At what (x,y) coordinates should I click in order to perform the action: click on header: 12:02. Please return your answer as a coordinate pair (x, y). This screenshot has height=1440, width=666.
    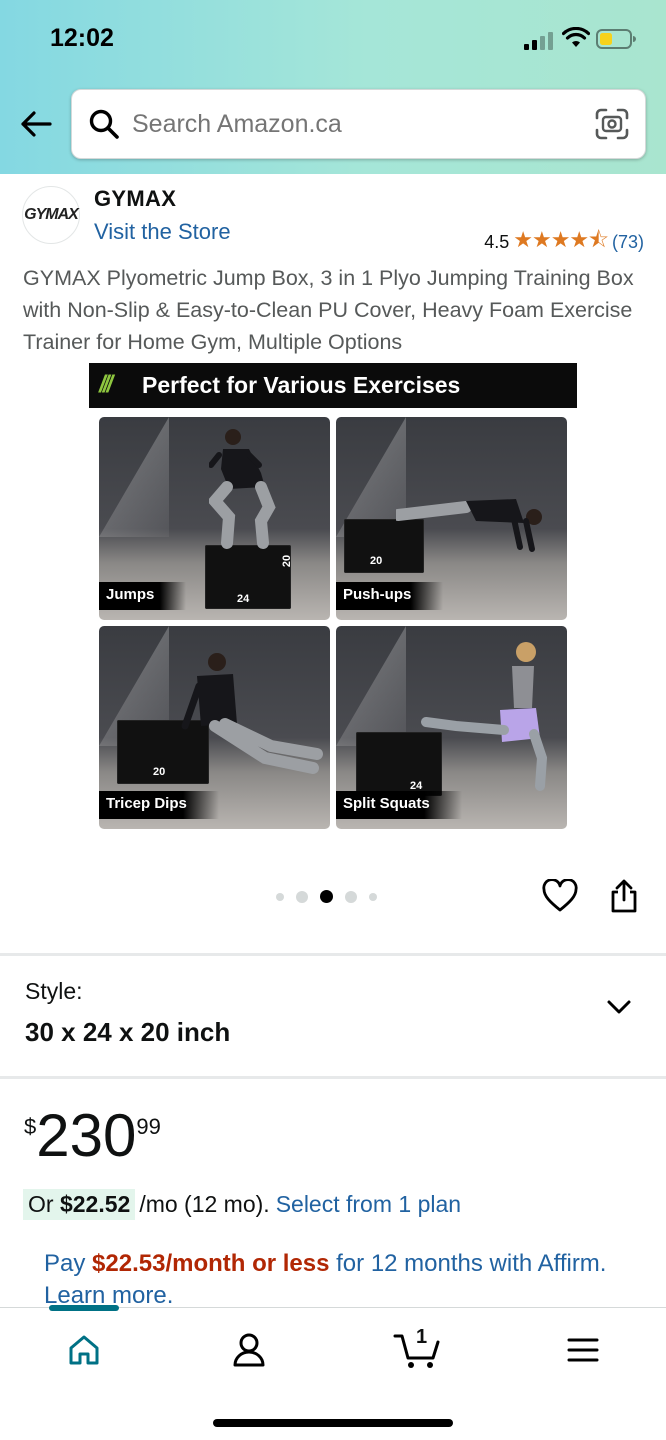
    Looking at the image, I should click on (333, 87).